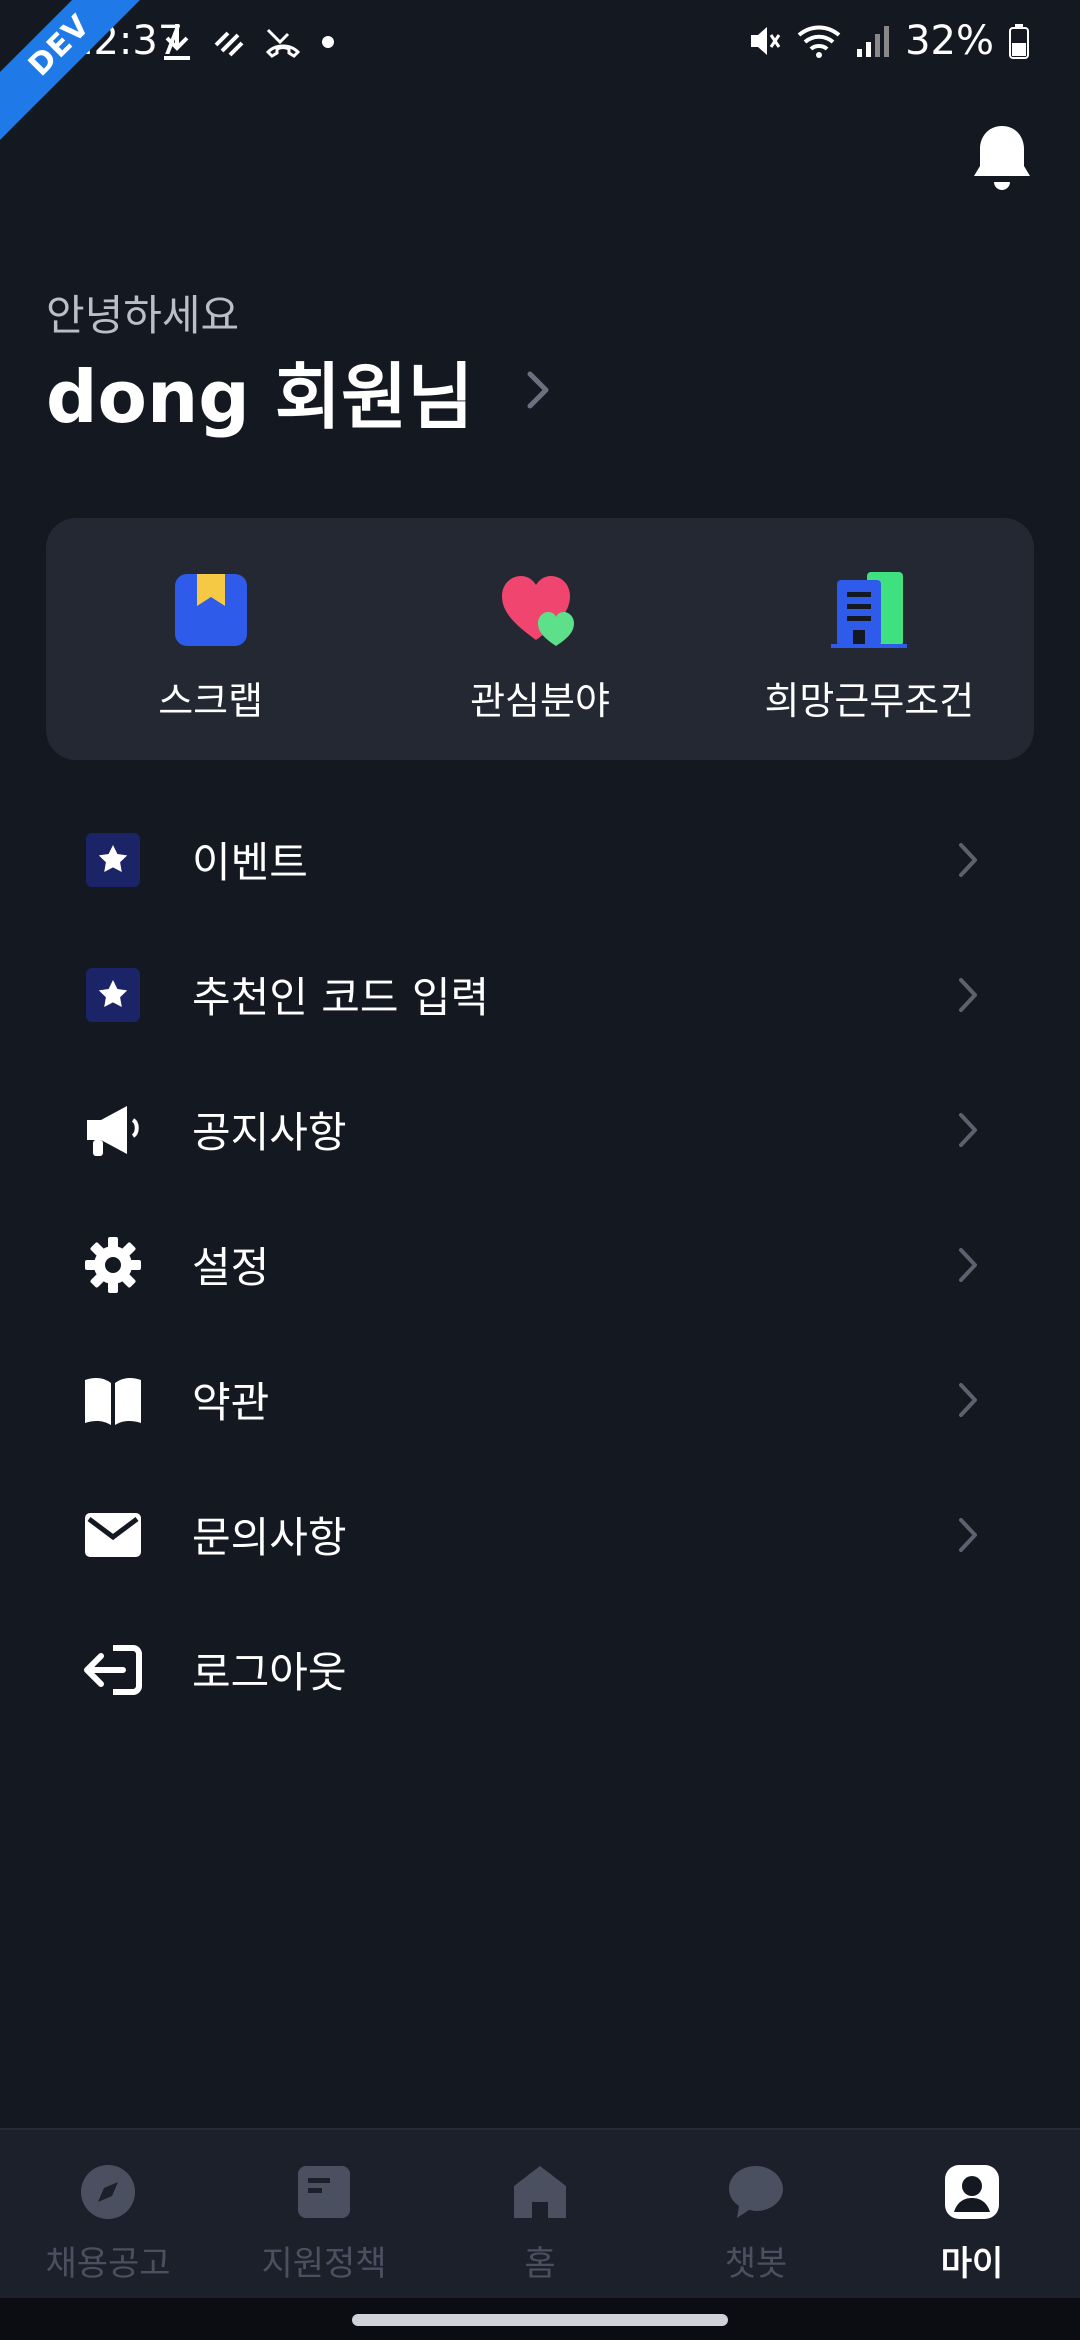 This screenshot has width=1080, height=2340. I want to click on nav-label: 지원정책, so click(324, 2264).